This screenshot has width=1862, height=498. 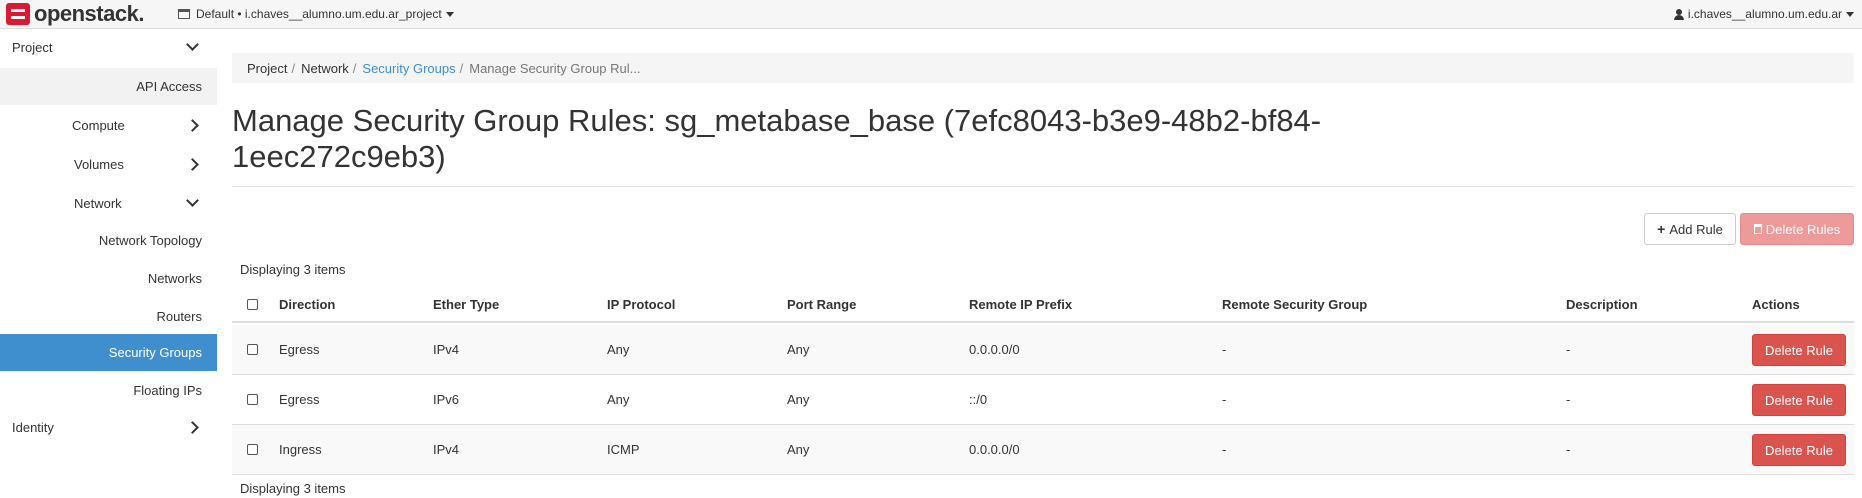 What do you see at coordinates (108, 86) in the screenshot?
I see `sidebar-item-api-access: API Access` at bounding box center [108, 86].